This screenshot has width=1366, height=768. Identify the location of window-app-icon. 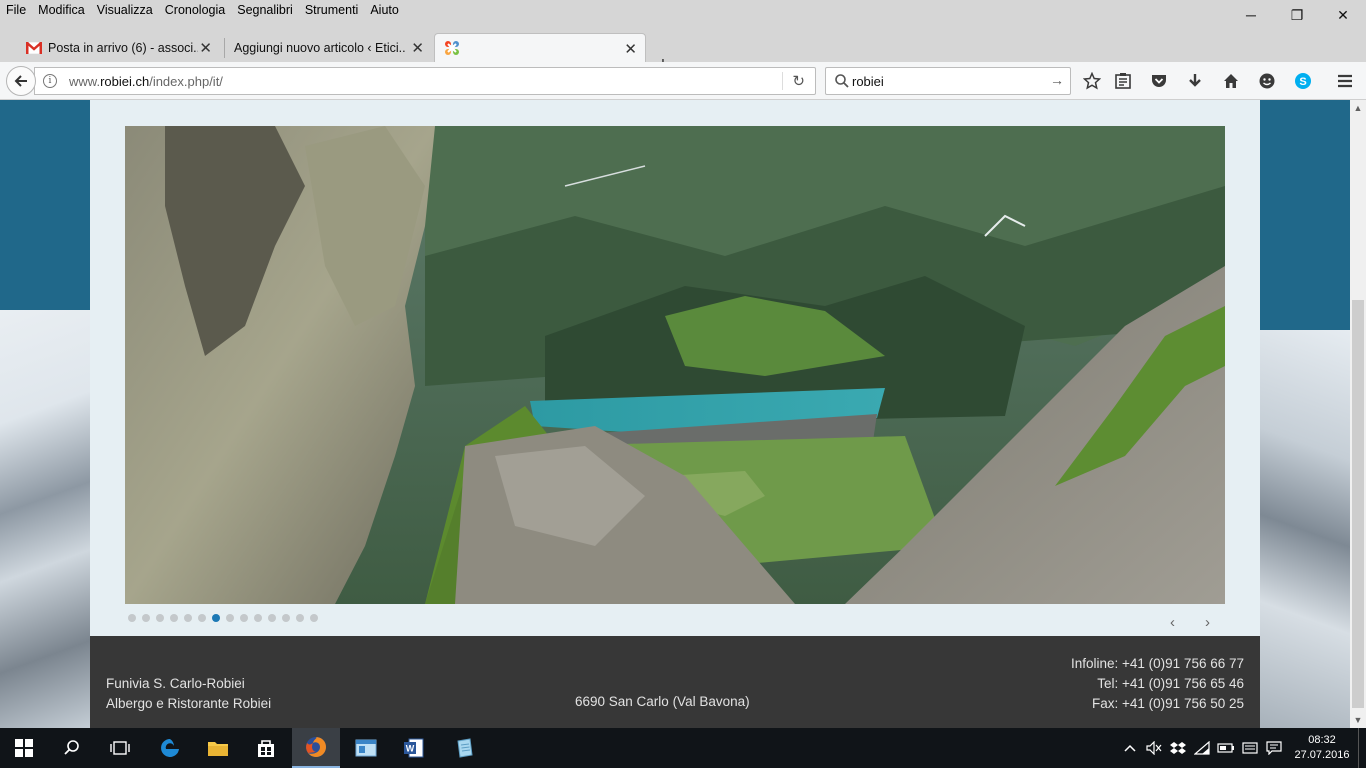
(366, 748).